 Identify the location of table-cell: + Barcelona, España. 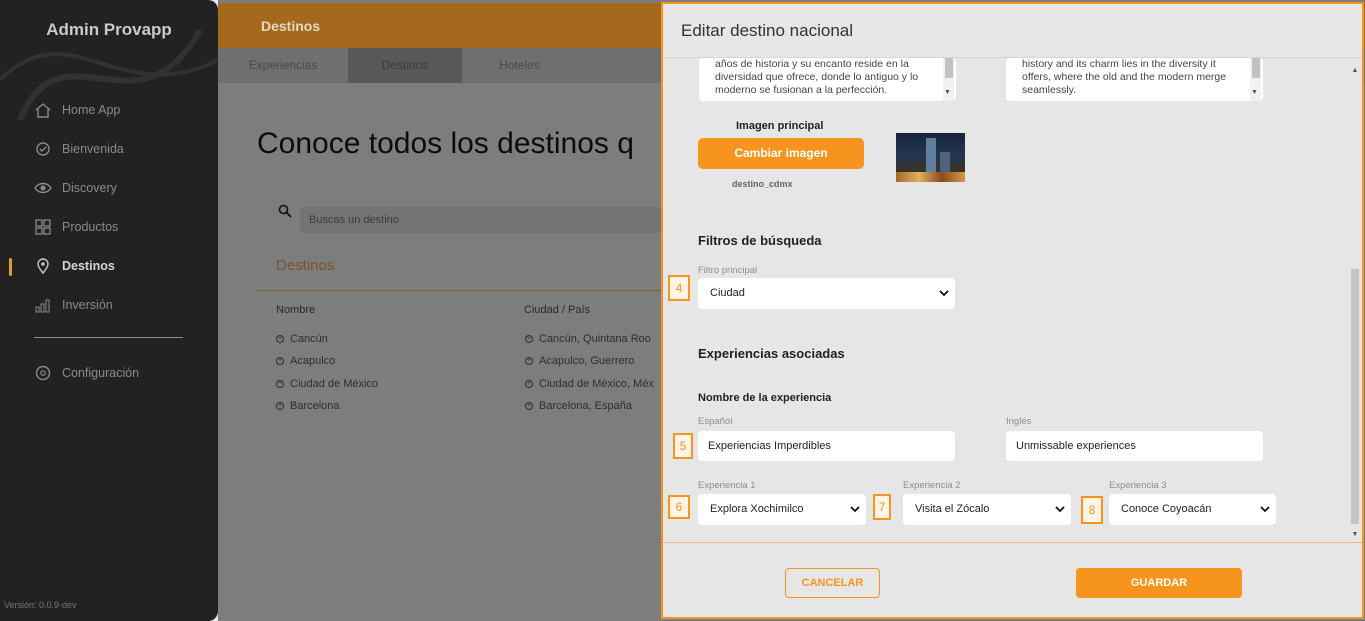
(578, 406).